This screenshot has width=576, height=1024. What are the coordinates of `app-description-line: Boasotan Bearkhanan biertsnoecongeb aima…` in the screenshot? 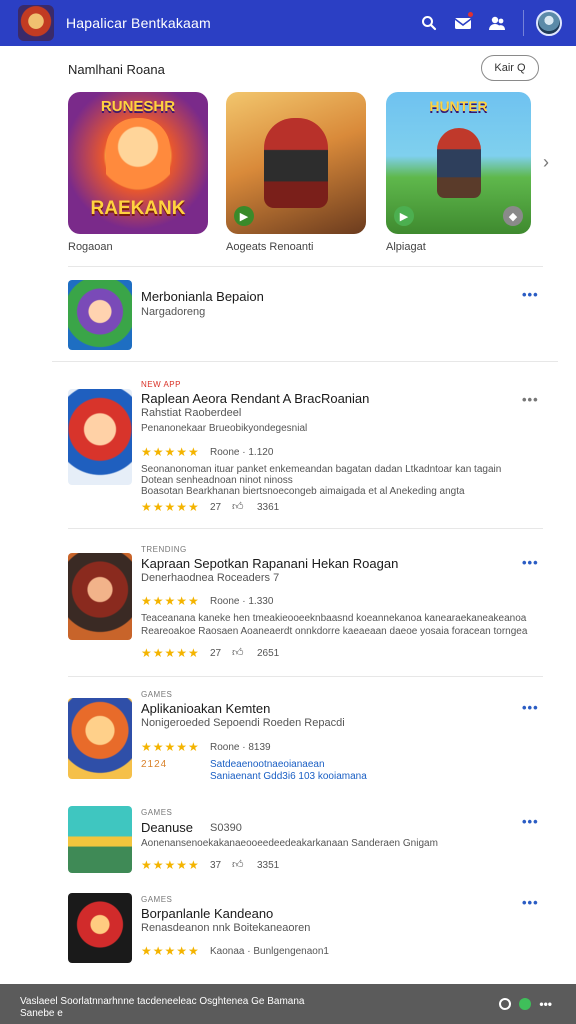 It's located at (303, 491).